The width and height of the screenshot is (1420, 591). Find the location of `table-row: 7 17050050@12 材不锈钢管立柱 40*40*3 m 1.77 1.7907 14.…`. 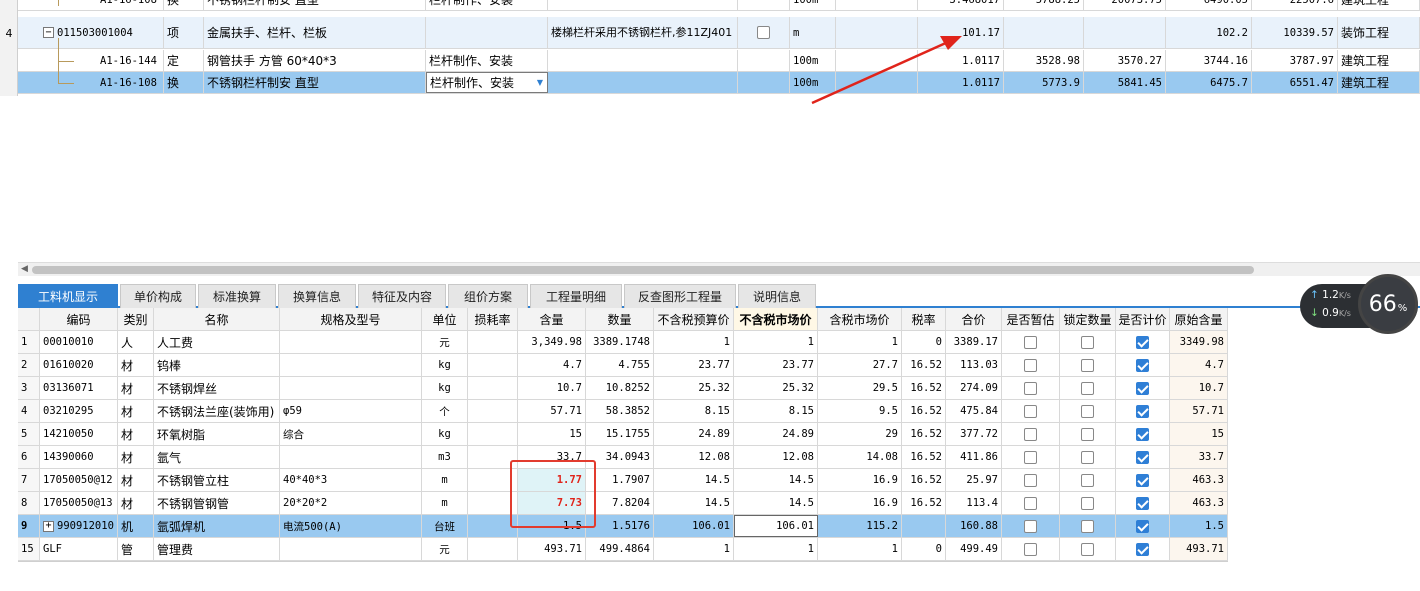

table-row: 7 17050050@12 材不锈钢管立柱 40*40*3 m 1.77 1.7907 14.… is located at coordinates (623, 480).